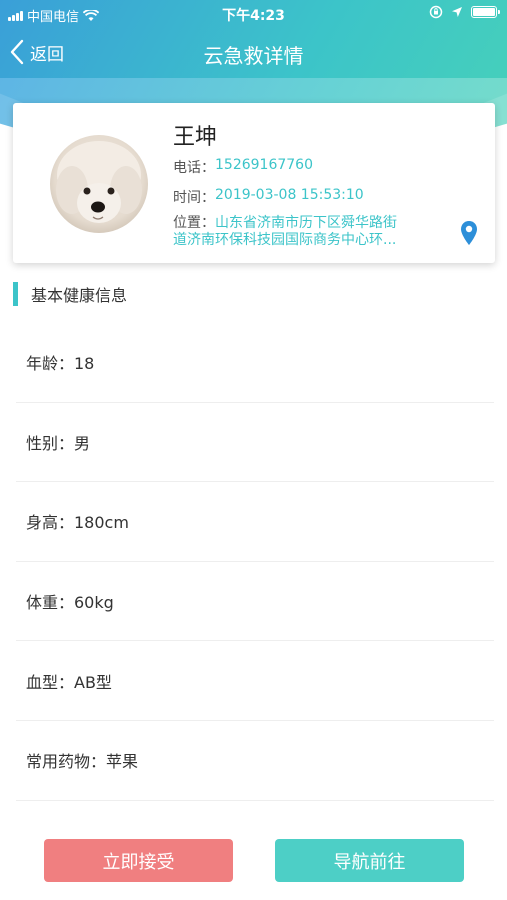  I want to click on phone-row: 电话： 15269167760, so click(243, 167).